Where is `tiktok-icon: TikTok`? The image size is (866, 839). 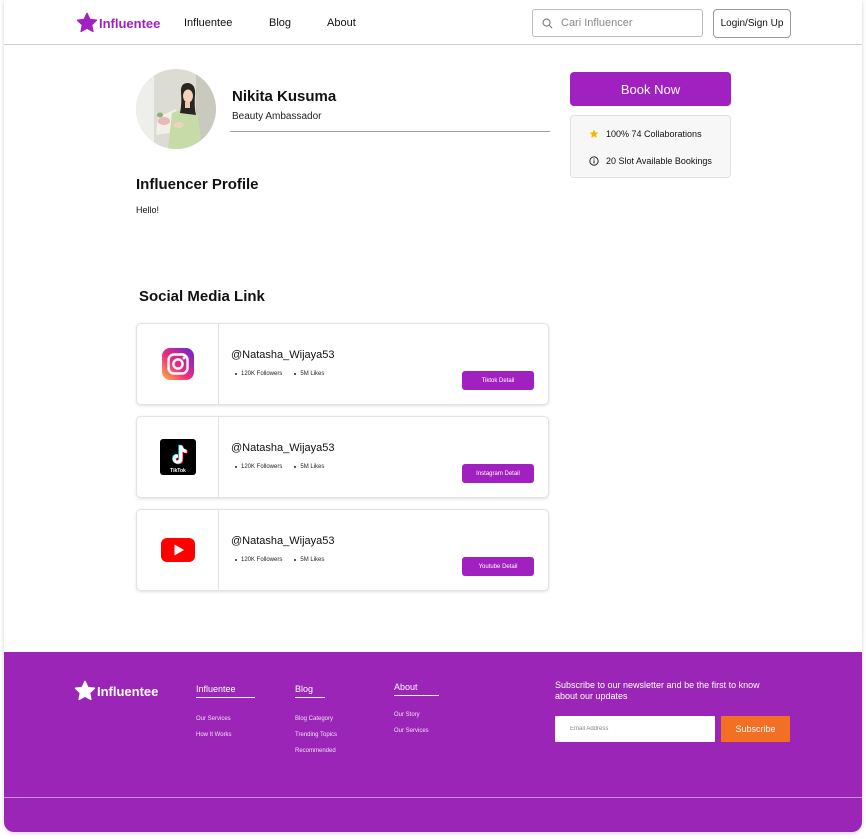
tiktok-icon: TikTok is located at coordinates (177, 457).